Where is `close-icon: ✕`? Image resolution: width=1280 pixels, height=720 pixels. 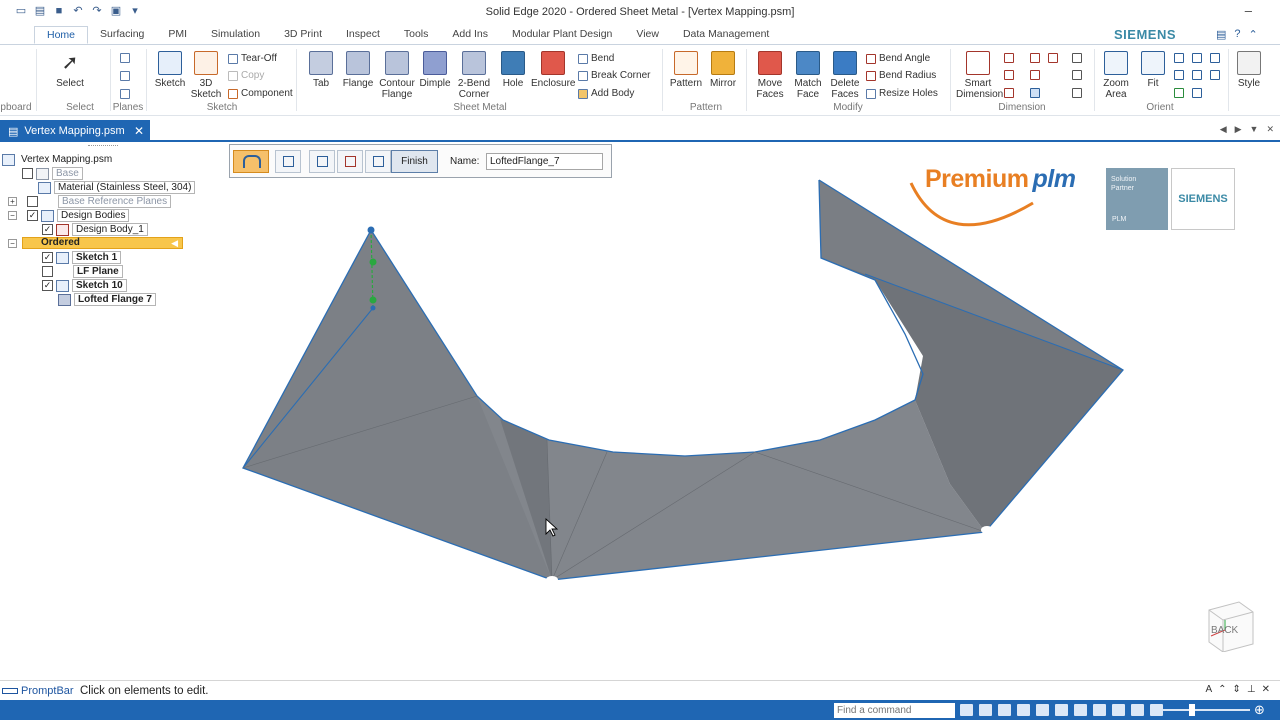
close-icon: ✕ is located at coordinates (139, 131).